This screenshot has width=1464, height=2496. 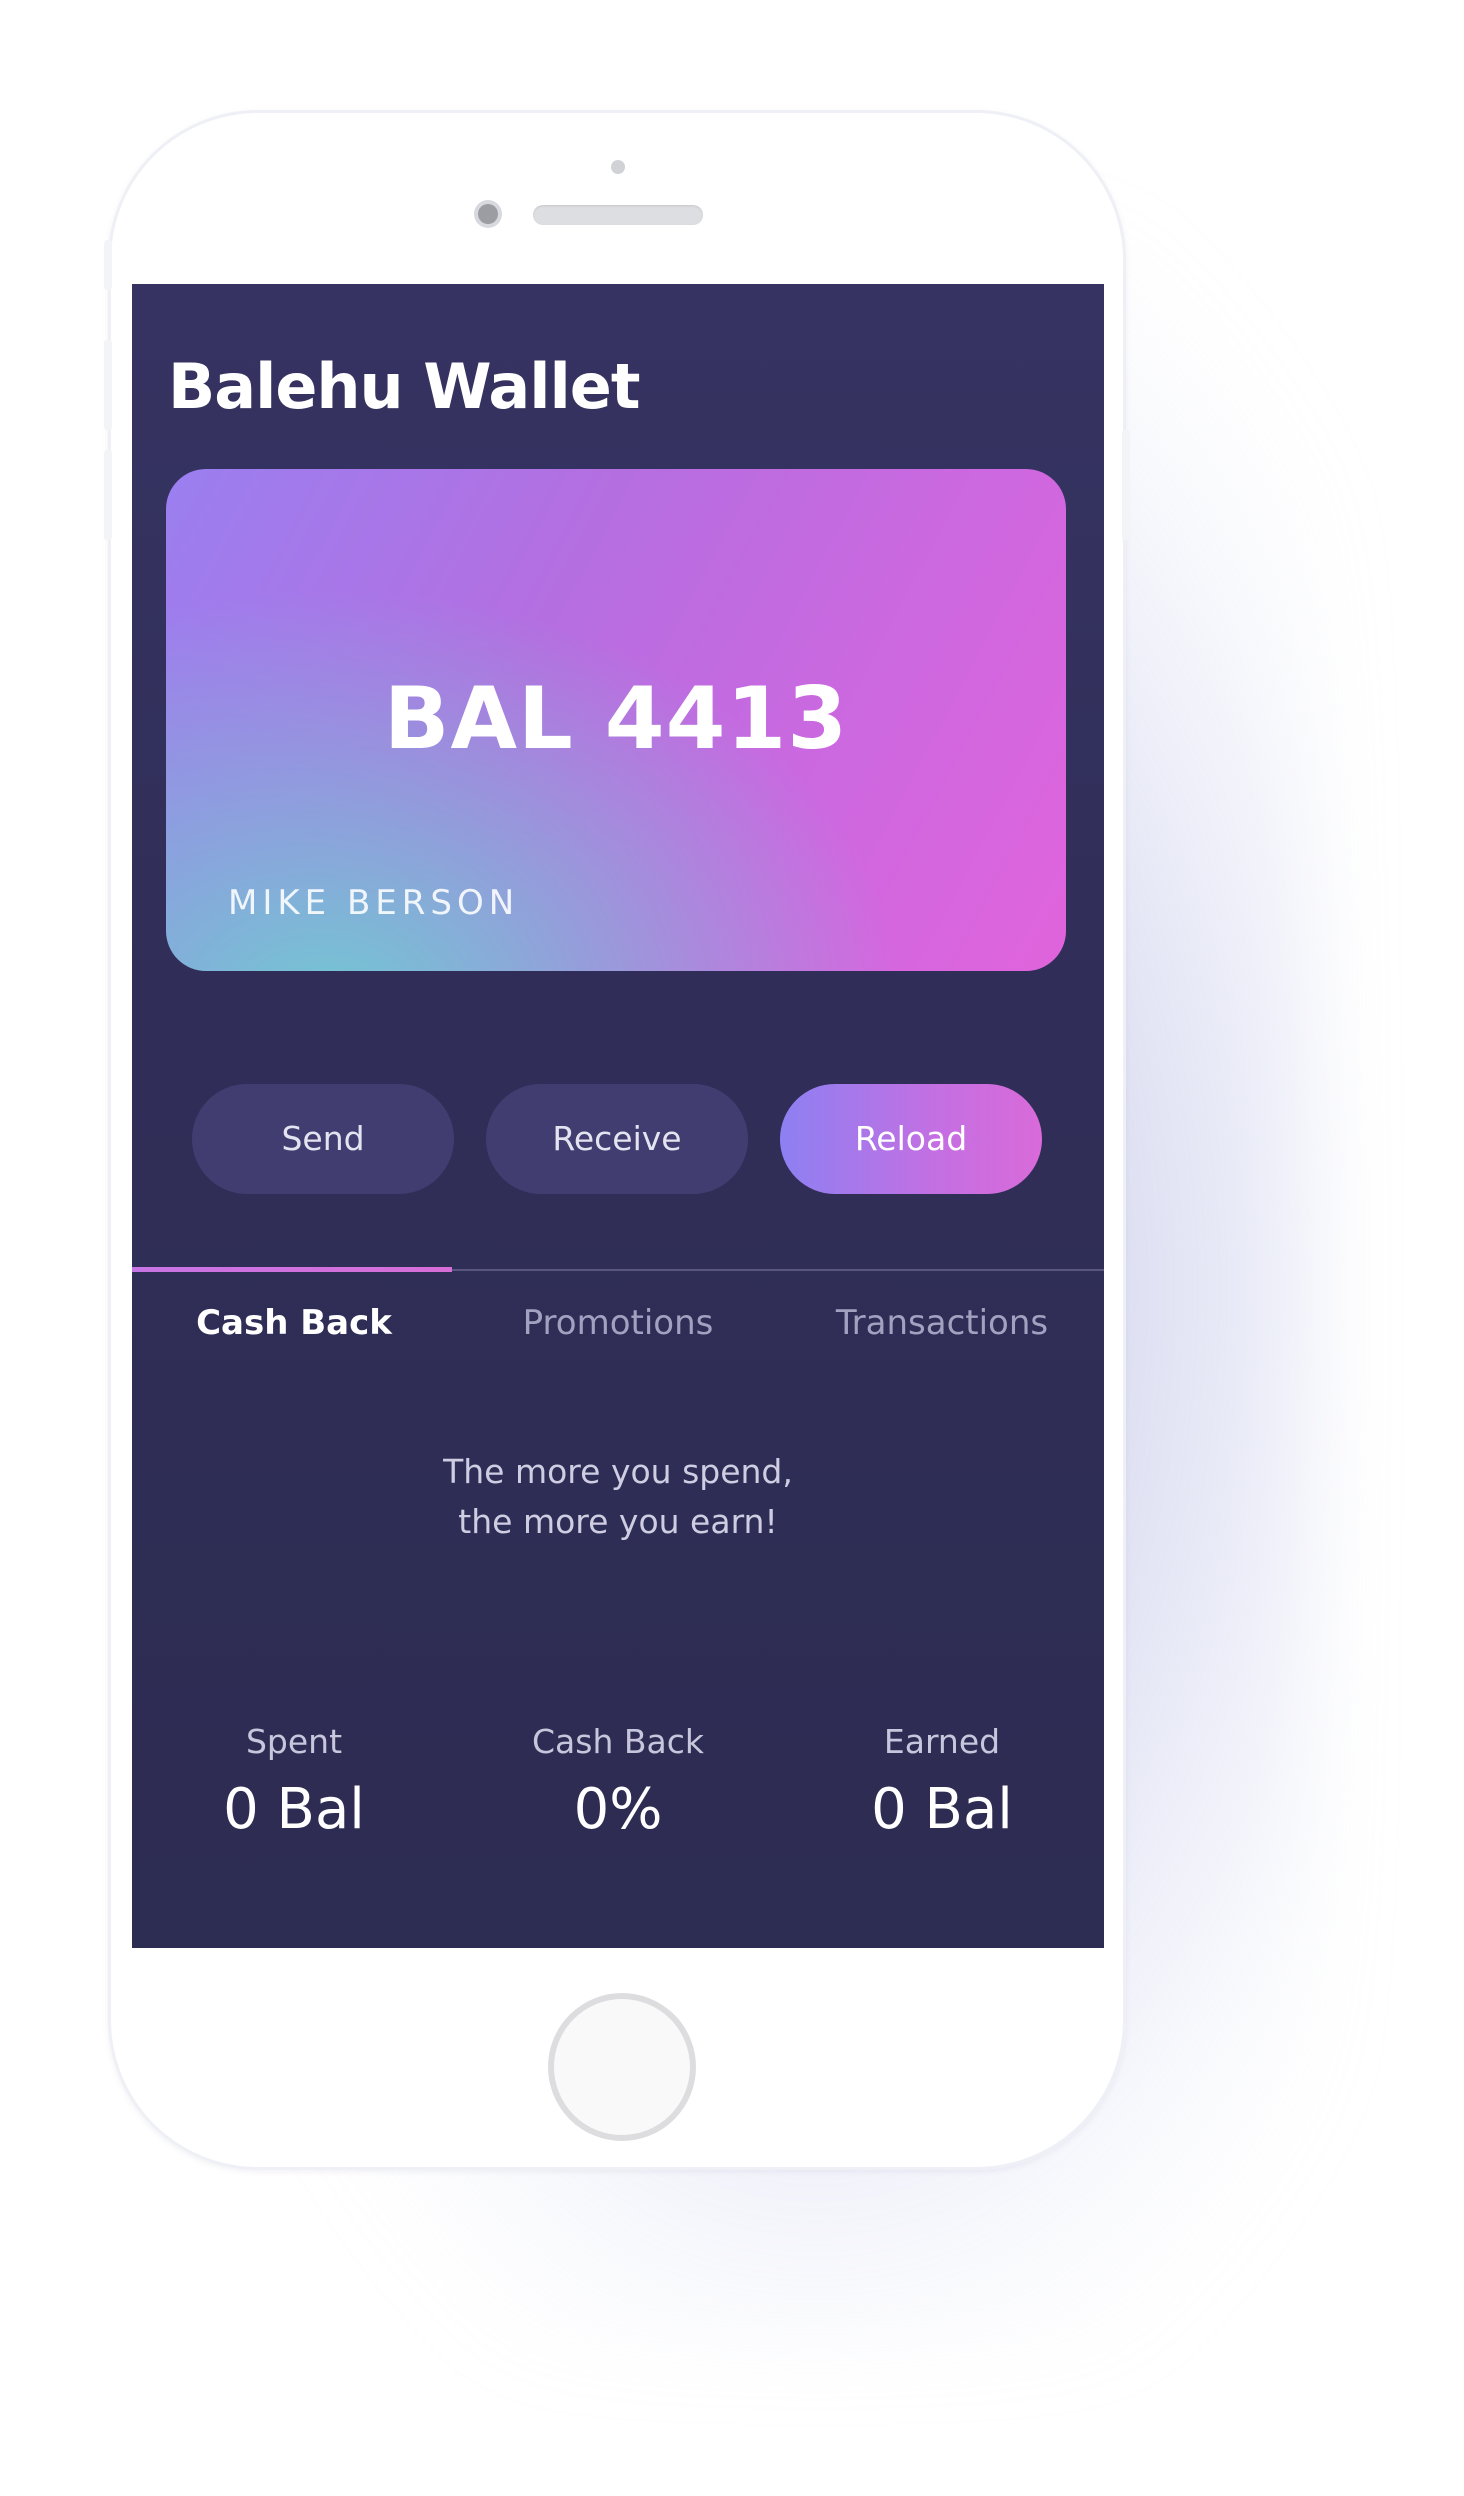 What do you see at coordinates (108, 495) in the screenshot?
I see `side-button-volume-down` at bounding box center [108, 495].